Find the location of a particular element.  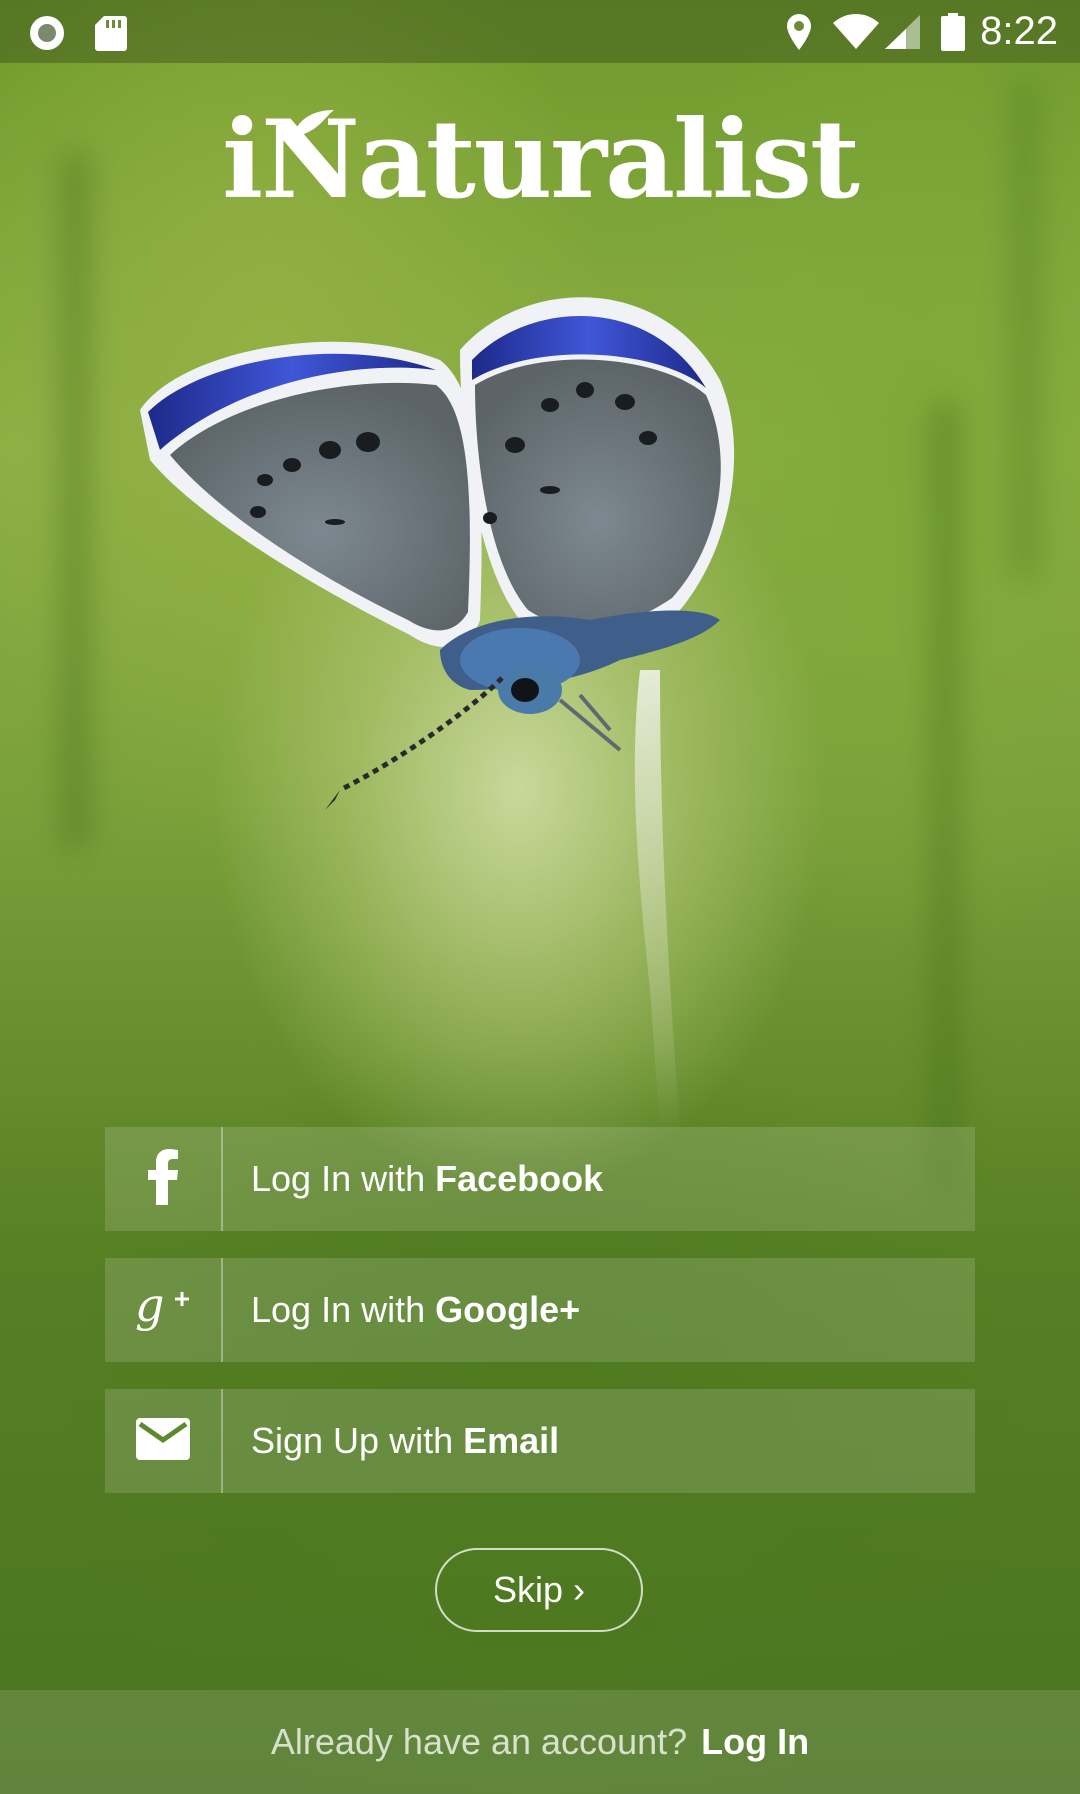

app-logo: iNaturalist is located at coordinates (541, 160).